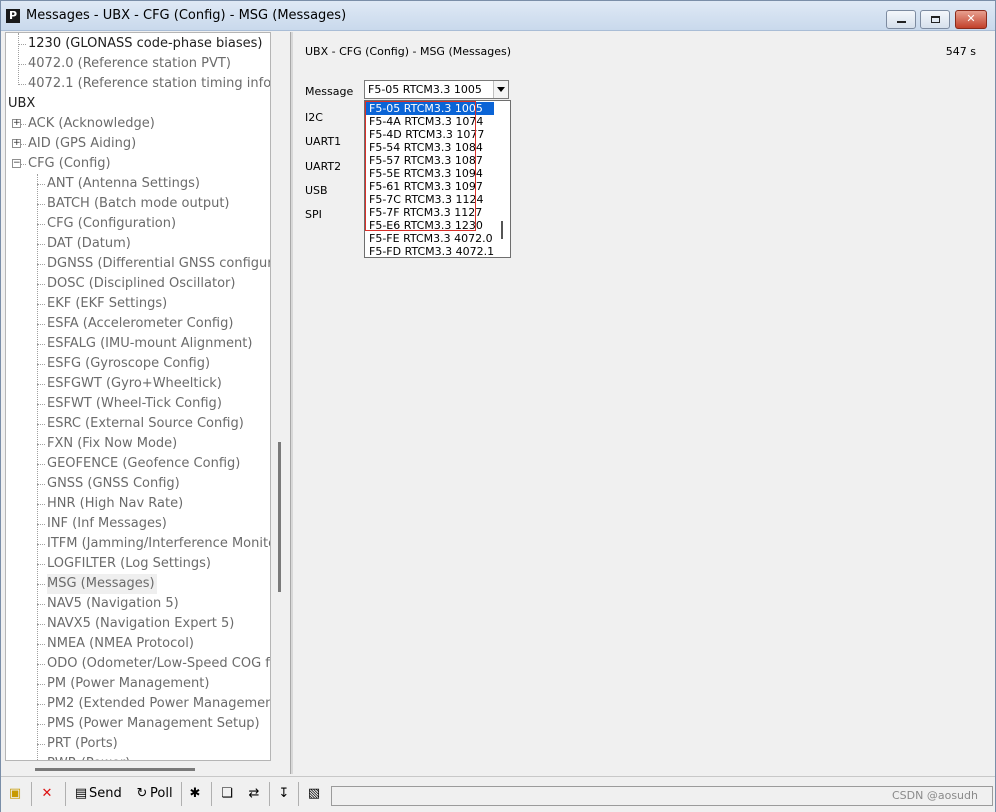  I want to click on device-icon: ▧, so click(314, 793).